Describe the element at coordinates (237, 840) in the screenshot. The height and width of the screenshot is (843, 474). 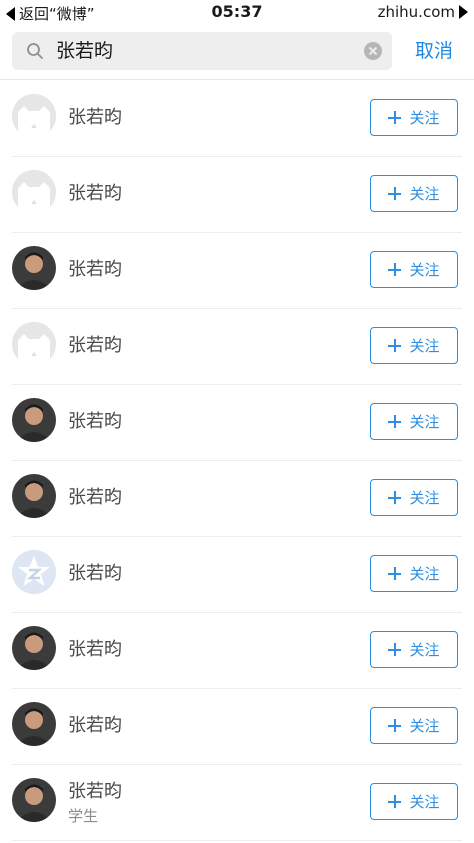
I see `divider` at that location.